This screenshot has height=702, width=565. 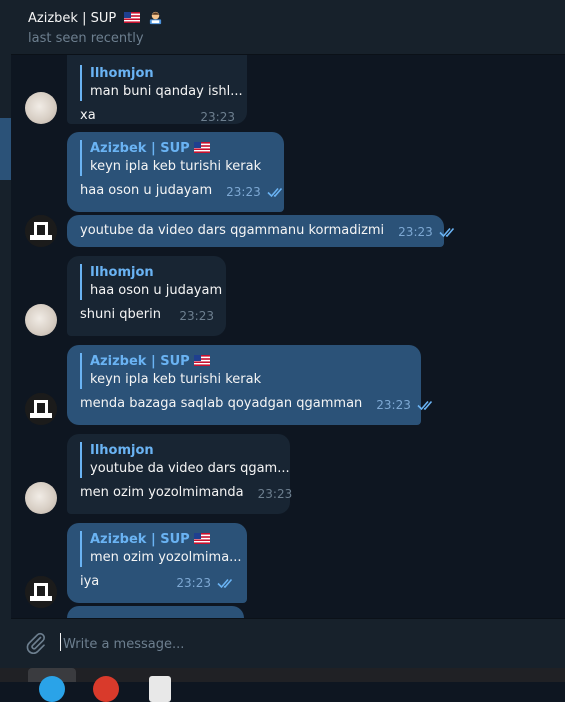 I want to click on paperclip-icon, so click(x=36, y=643).